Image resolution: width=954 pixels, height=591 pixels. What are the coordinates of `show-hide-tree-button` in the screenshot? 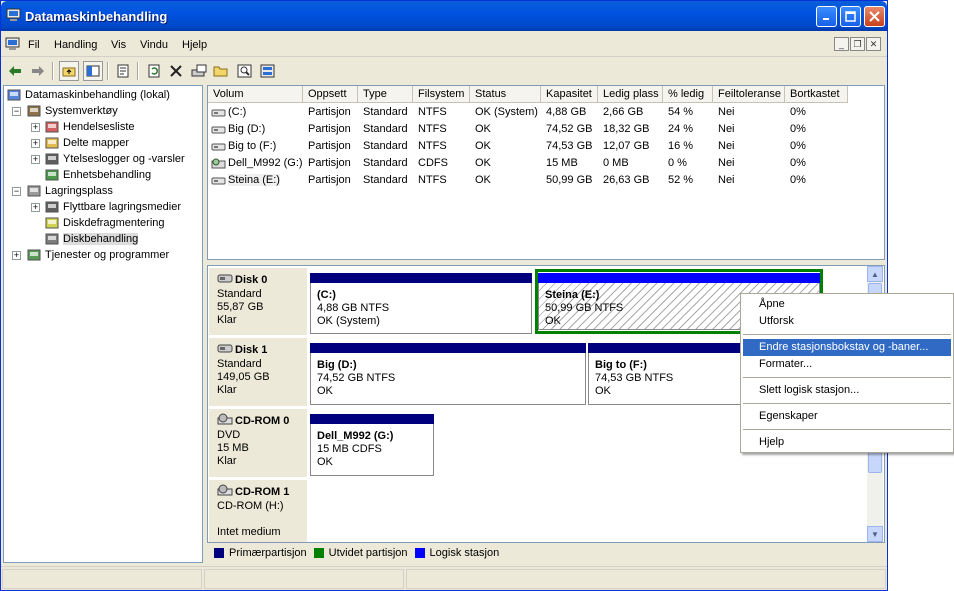 It's located at (93, 71).